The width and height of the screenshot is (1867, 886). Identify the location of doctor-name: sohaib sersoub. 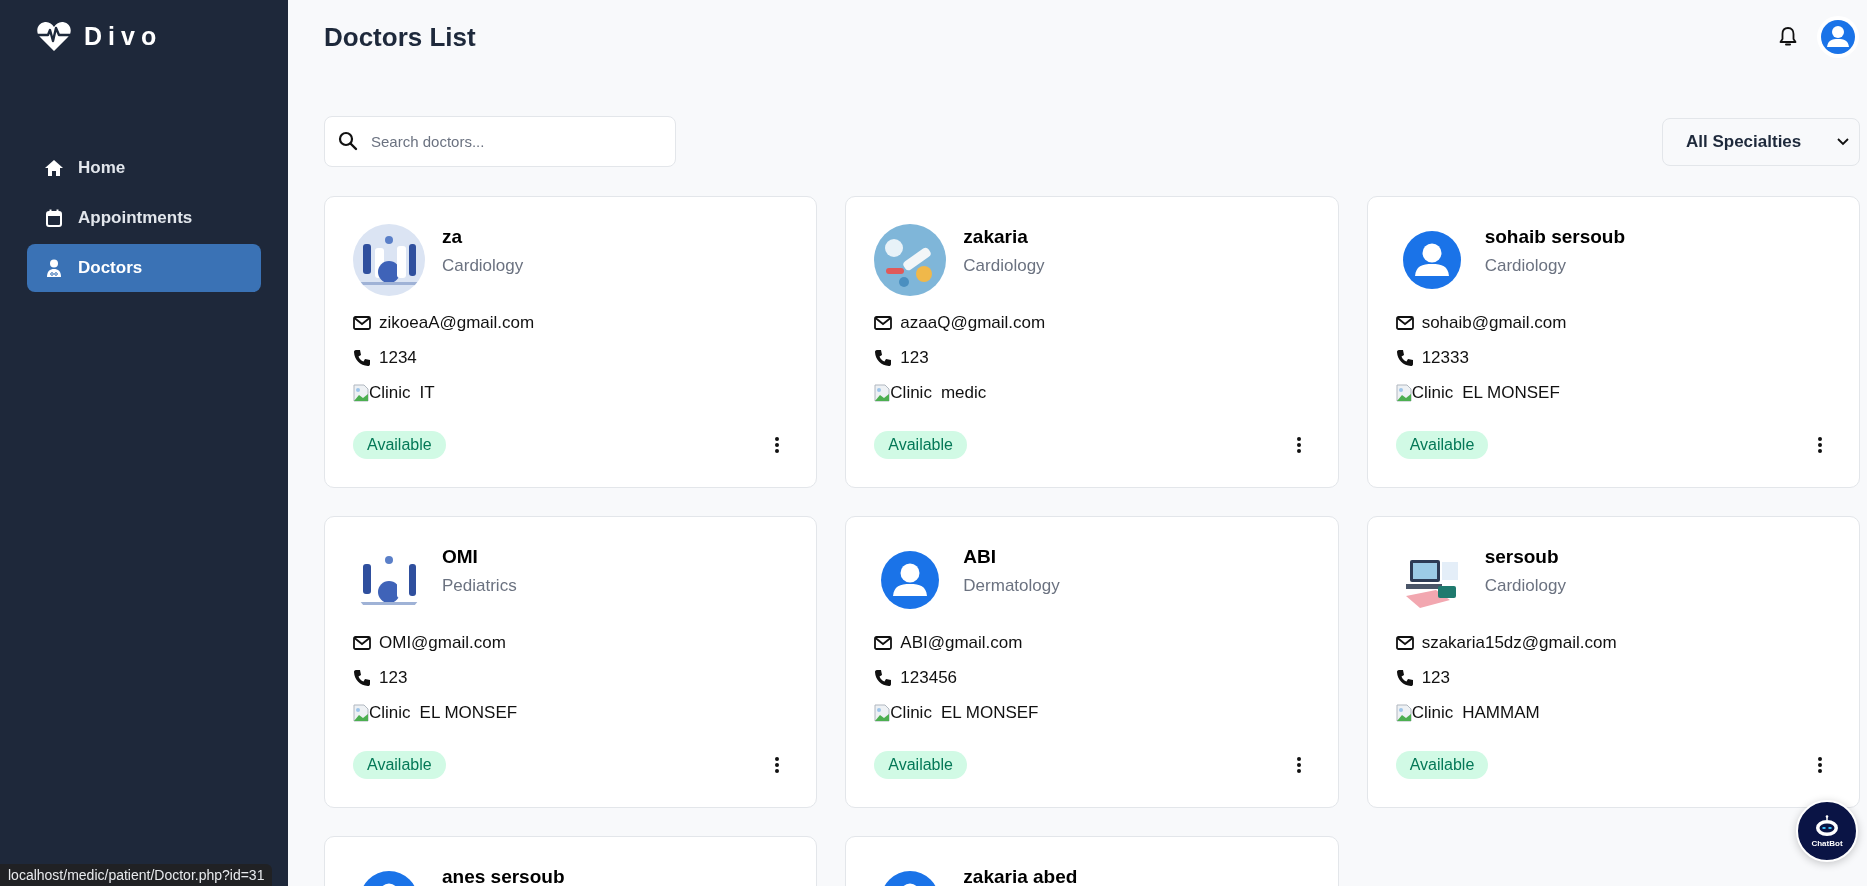
(1555, 236).